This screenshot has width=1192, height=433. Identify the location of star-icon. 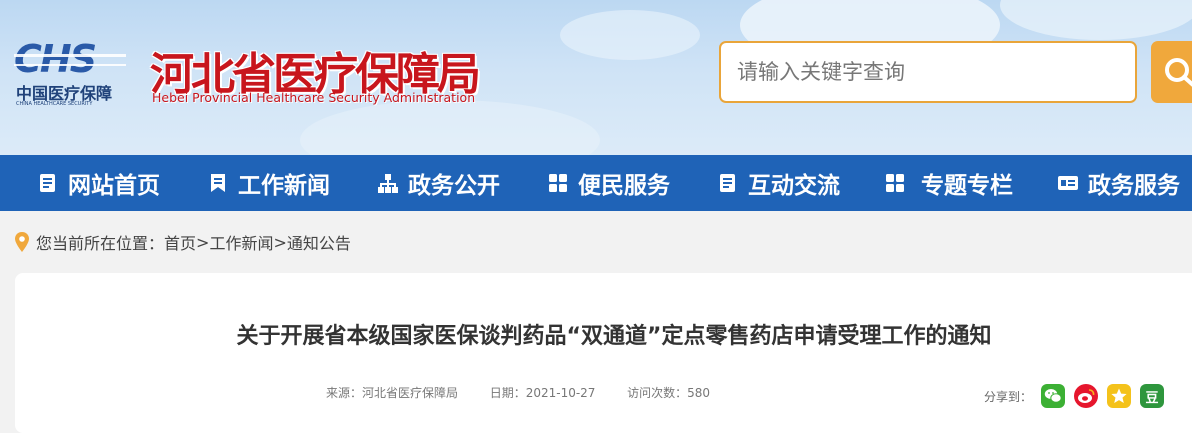
(1119, 395).